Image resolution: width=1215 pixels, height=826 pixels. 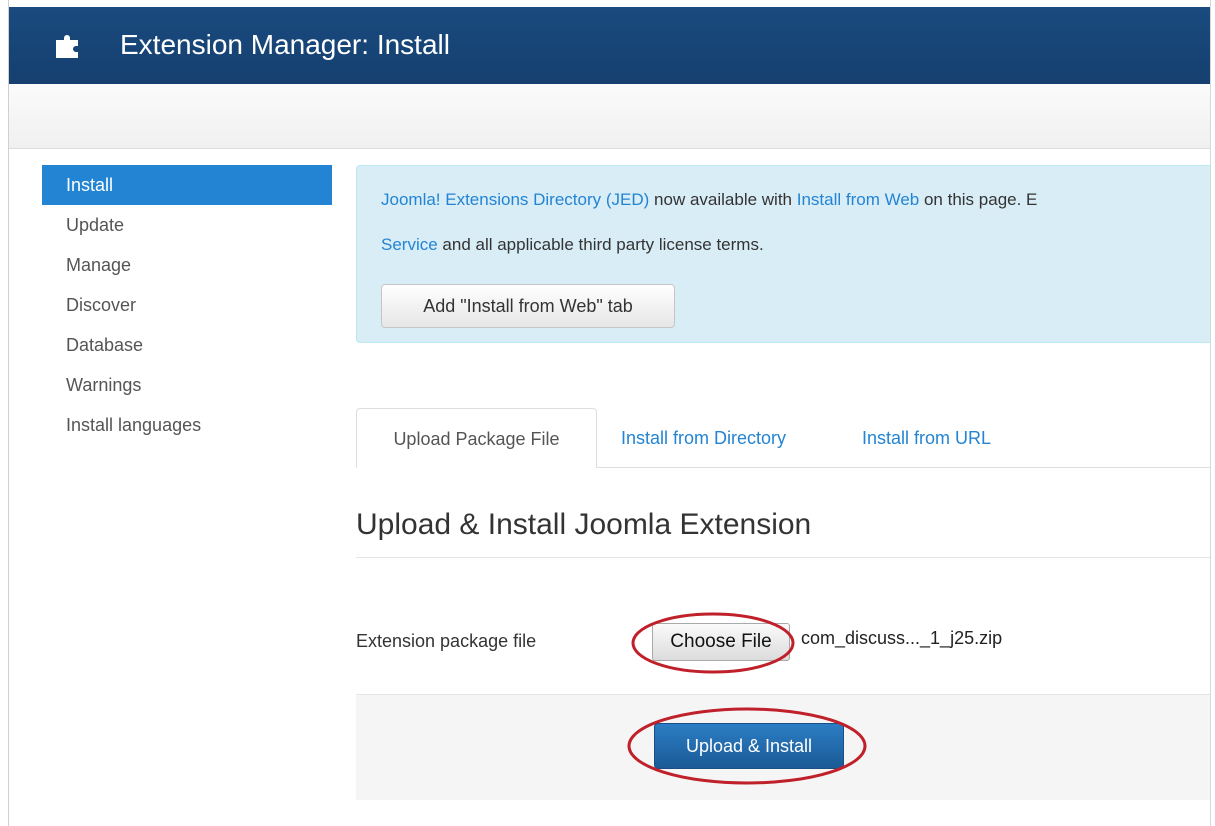 I want to click on tab-install-from-directory: Install from Directory, so click(x=703, y=438).